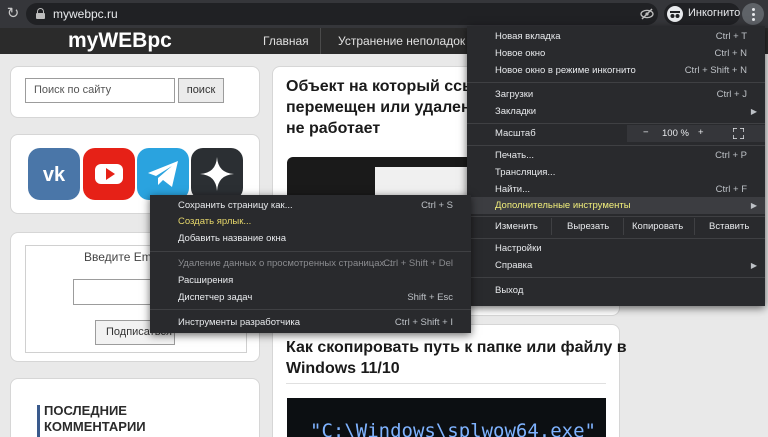 Image resolution: width=768 pixels, height=437 pixels. What do you see at coordinates (100, 90) in the screenshot?
I see `search-input: Поиск по сайту` at bounding box center [100, 90].